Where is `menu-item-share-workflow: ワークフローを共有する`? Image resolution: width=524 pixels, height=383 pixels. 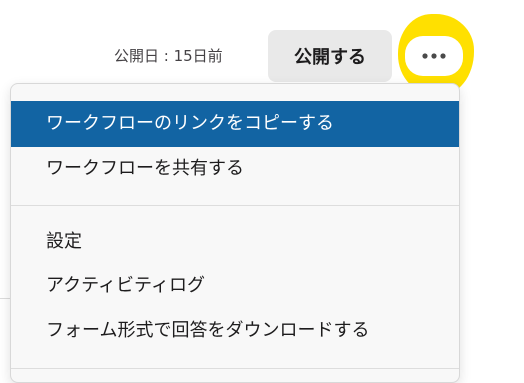
menu-item-share-workflow: ワークフローを共有する is located at coordinates (235, 169).